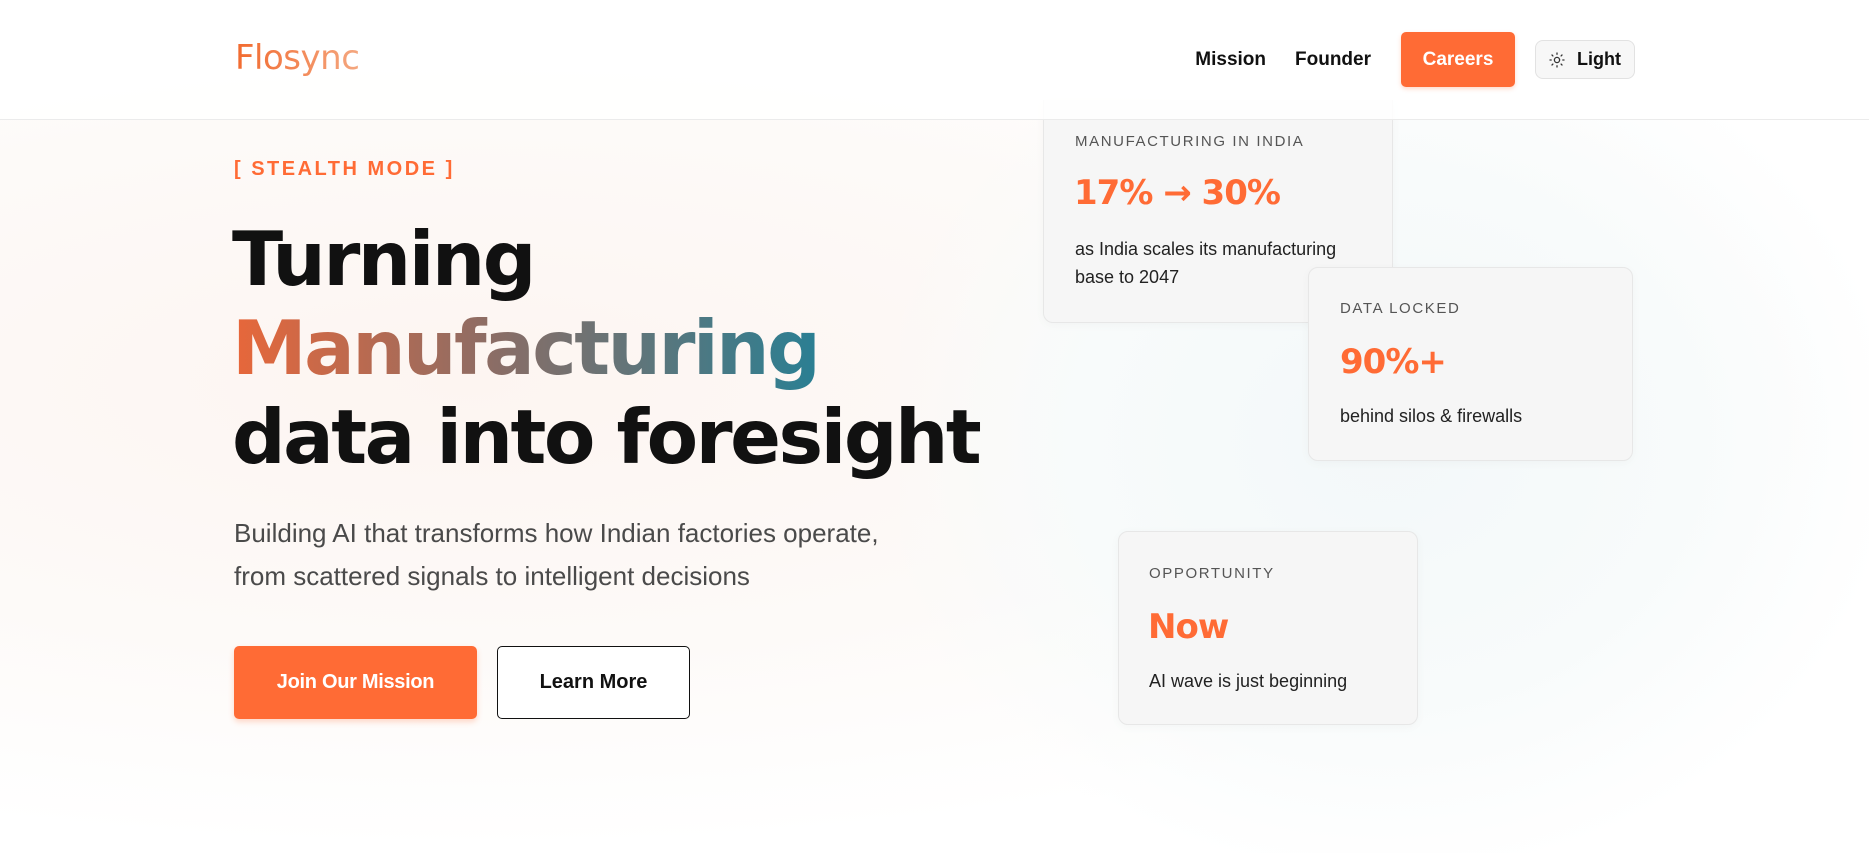 This screenshot has height=853, width=1869. I want to click on headline-line-3: data into foresight, so click(607, 437).